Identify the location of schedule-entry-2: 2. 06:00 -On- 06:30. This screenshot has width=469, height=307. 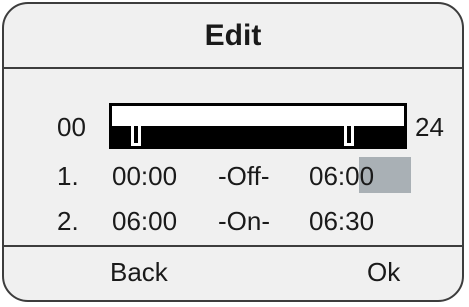
(233, 222).